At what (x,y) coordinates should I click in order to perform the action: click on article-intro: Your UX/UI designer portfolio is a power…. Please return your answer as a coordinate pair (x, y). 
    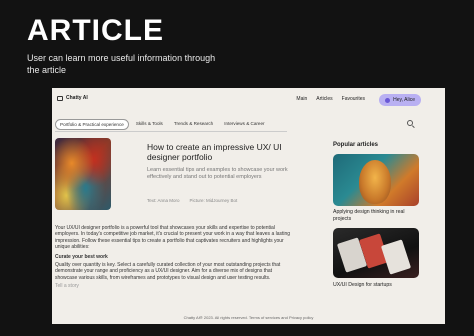
    Looking at the image, I should click on (173, 238).